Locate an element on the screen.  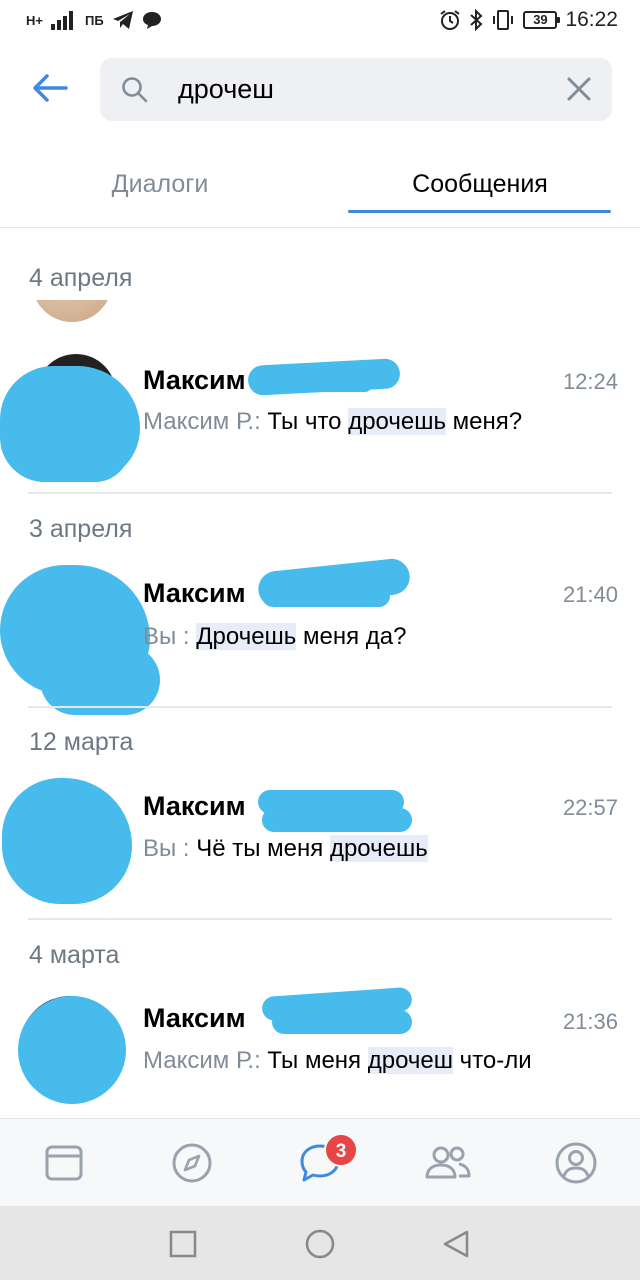
telegram-icon is located at coordinates (122, 20).